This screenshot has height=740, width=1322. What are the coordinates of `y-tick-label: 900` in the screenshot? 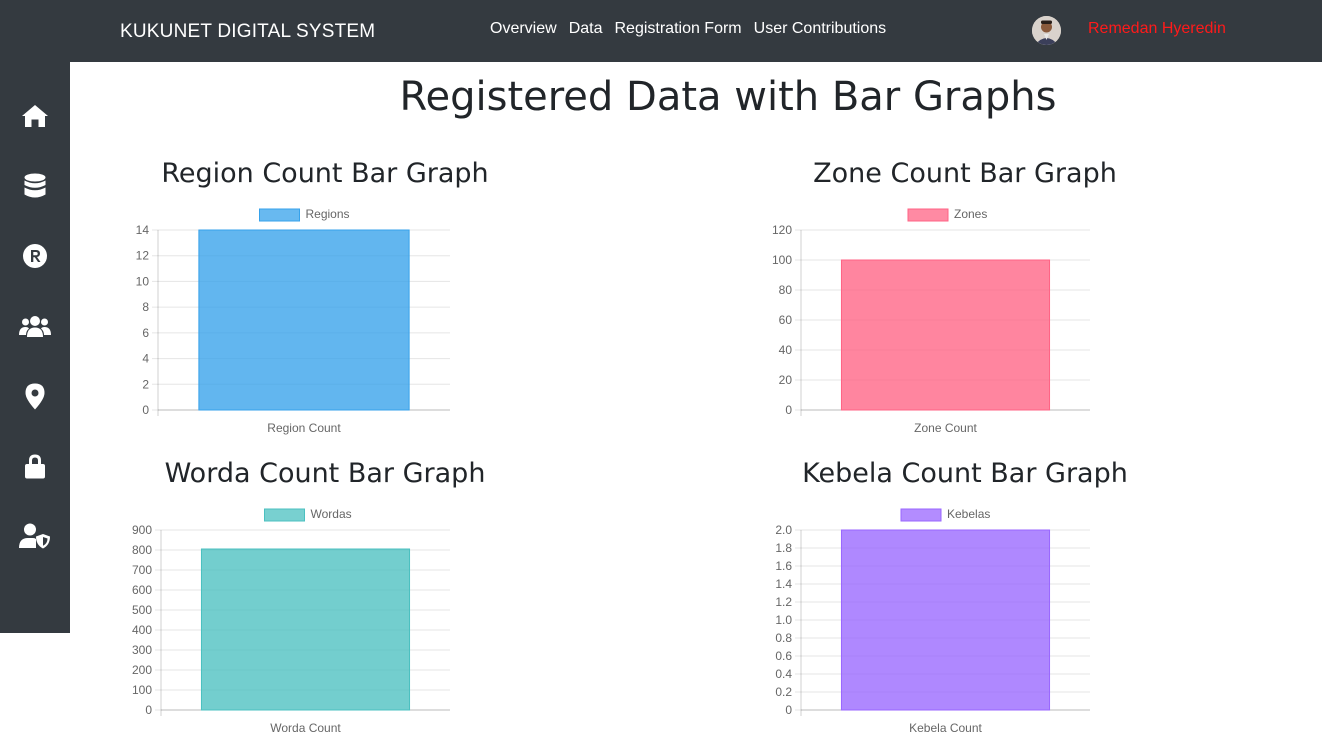 It's located at (142, 530).